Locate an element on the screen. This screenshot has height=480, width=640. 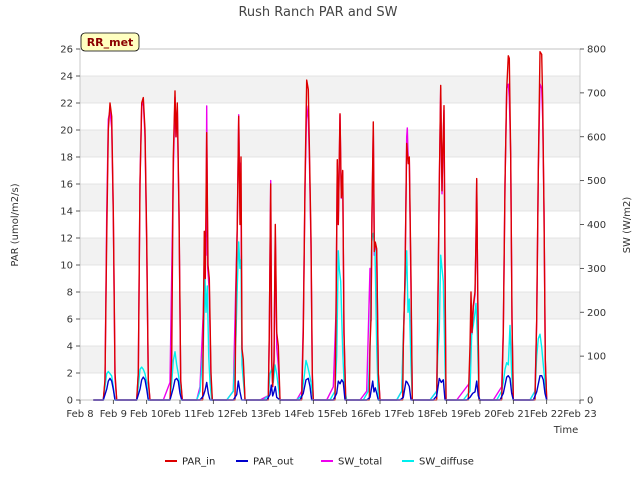
y-left-tick-label: 24 is located at coordinates (66, 77).